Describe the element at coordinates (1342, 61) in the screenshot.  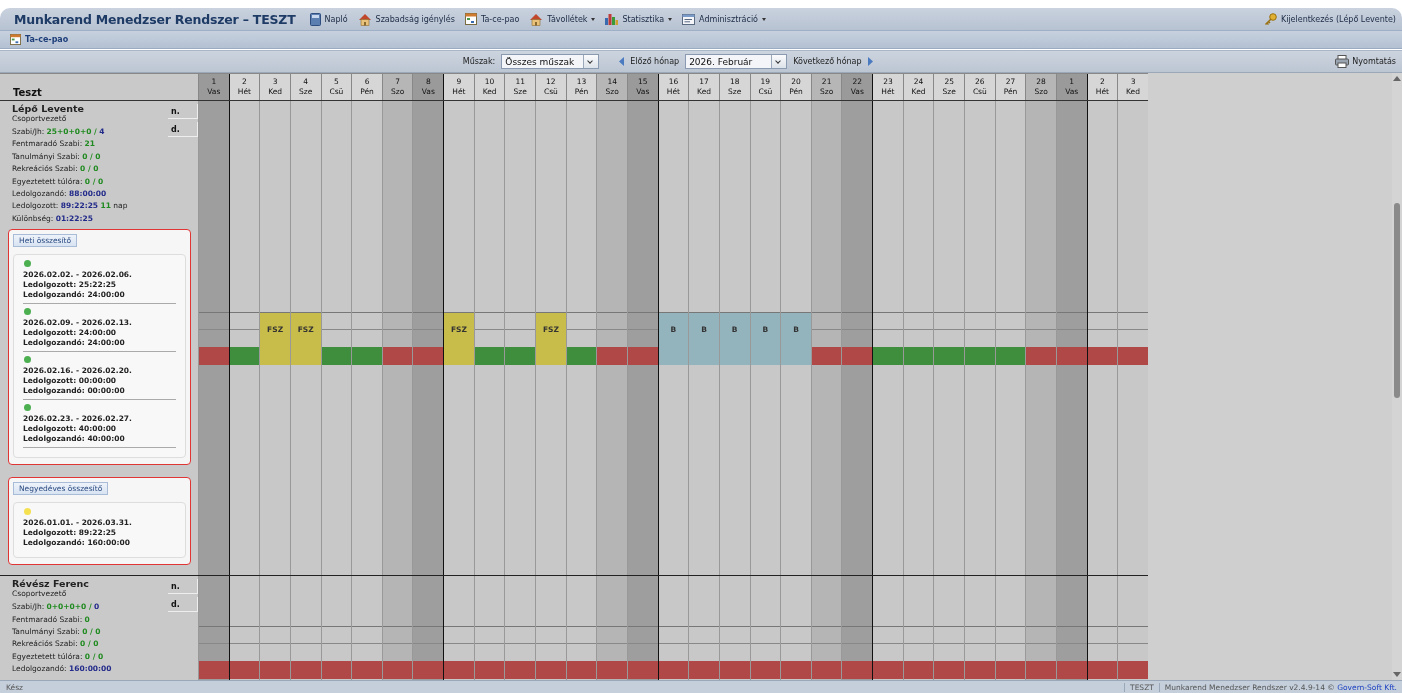
I see `printer-icon` at that location.